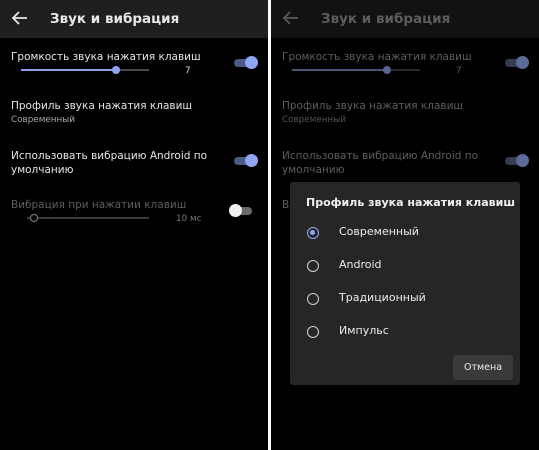 The height and width of the screenshot is (450, 539). I want to click on key-vibration-slider, so click(88, 218).